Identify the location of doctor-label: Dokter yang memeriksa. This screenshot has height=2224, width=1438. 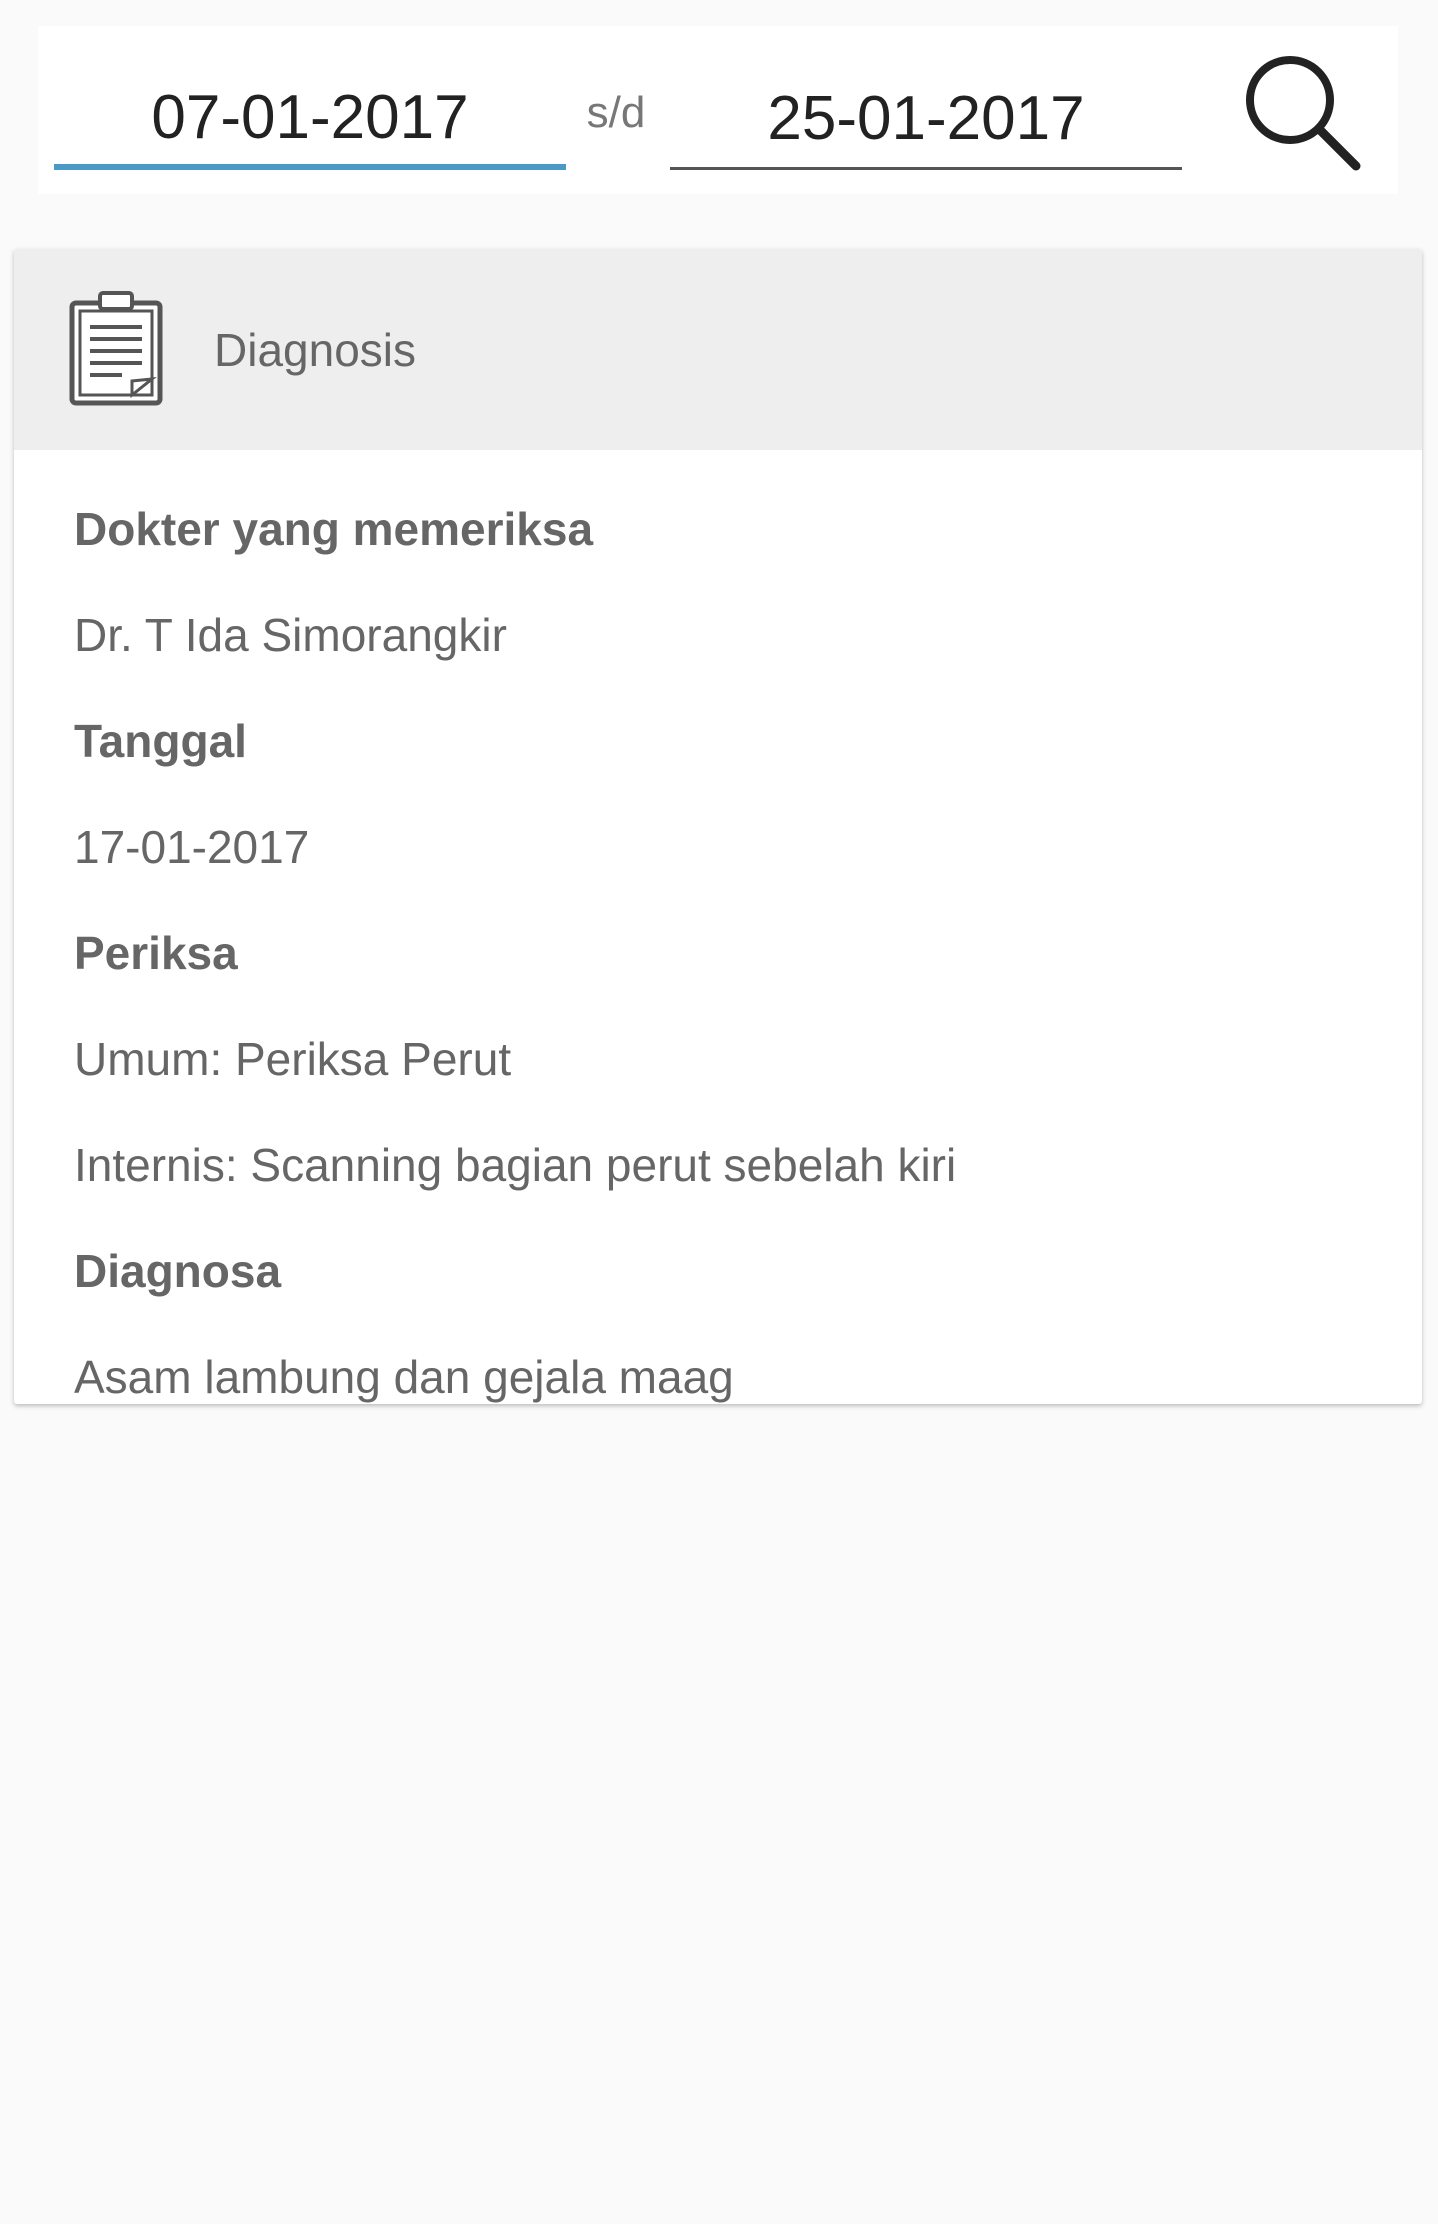
(334, 529).